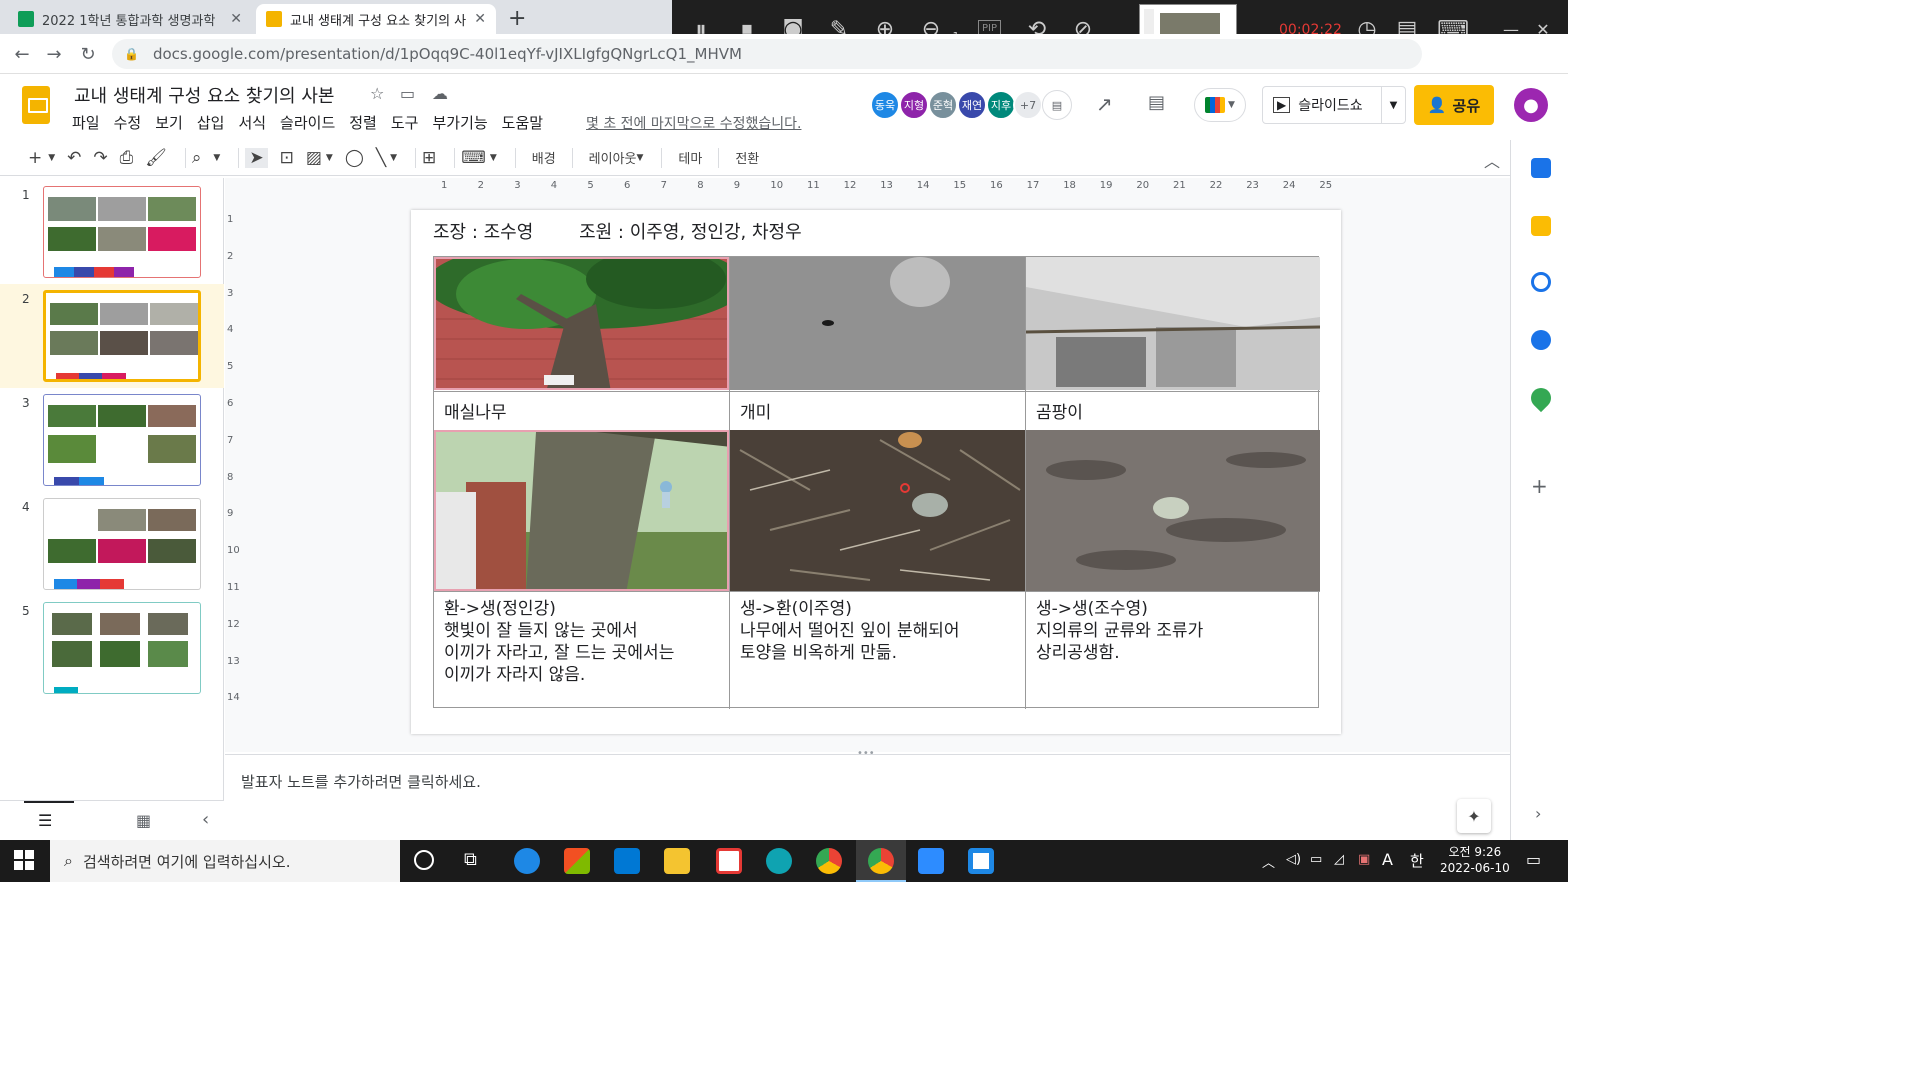 The image size is (1920, 1080). Describe the element at coordinates (377, 93) in the screenshot. I see `star-icon: ☆` at that location.